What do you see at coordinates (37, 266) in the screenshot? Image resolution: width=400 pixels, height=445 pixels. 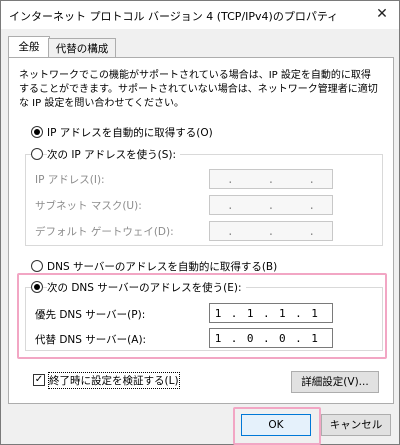 I see `dns-auto-radio` at bounding box center [37, 266].